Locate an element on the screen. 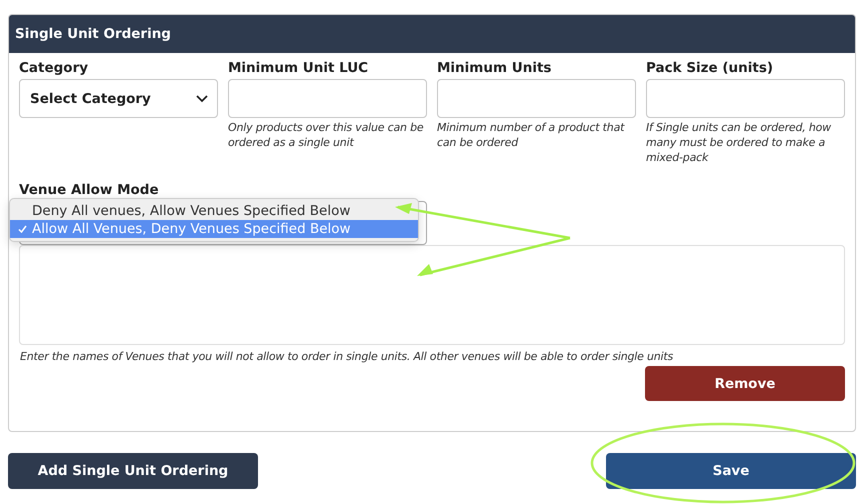 This screenshot has height=504, width=865. save-button: Save is located at coordinates (731, 471).